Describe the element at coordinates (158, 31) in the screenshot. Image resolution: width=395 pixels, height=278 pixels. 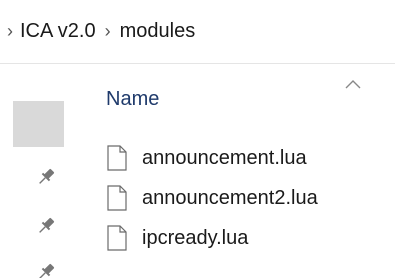
I see `breadcrumb-item-modules: modules` at that location.